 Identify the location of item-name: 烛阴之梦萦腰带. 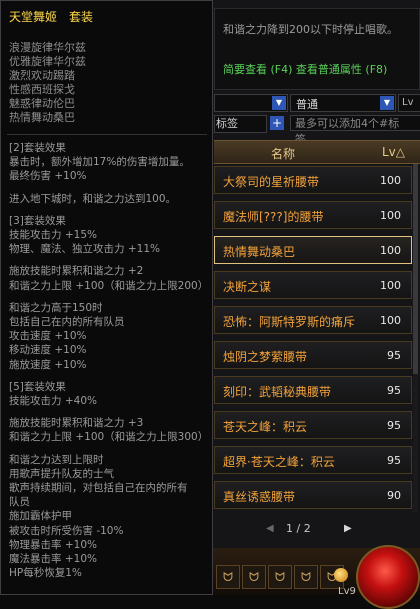
(265, 357).